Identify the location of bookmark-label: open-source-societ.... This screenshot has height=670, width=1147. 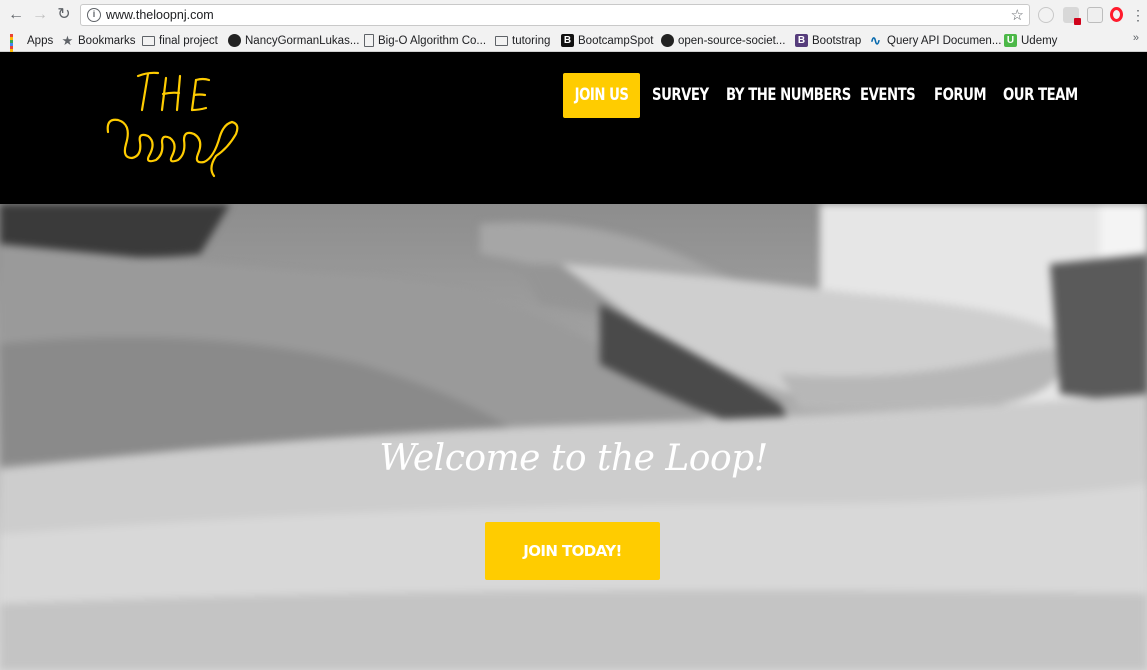
(732, 40).